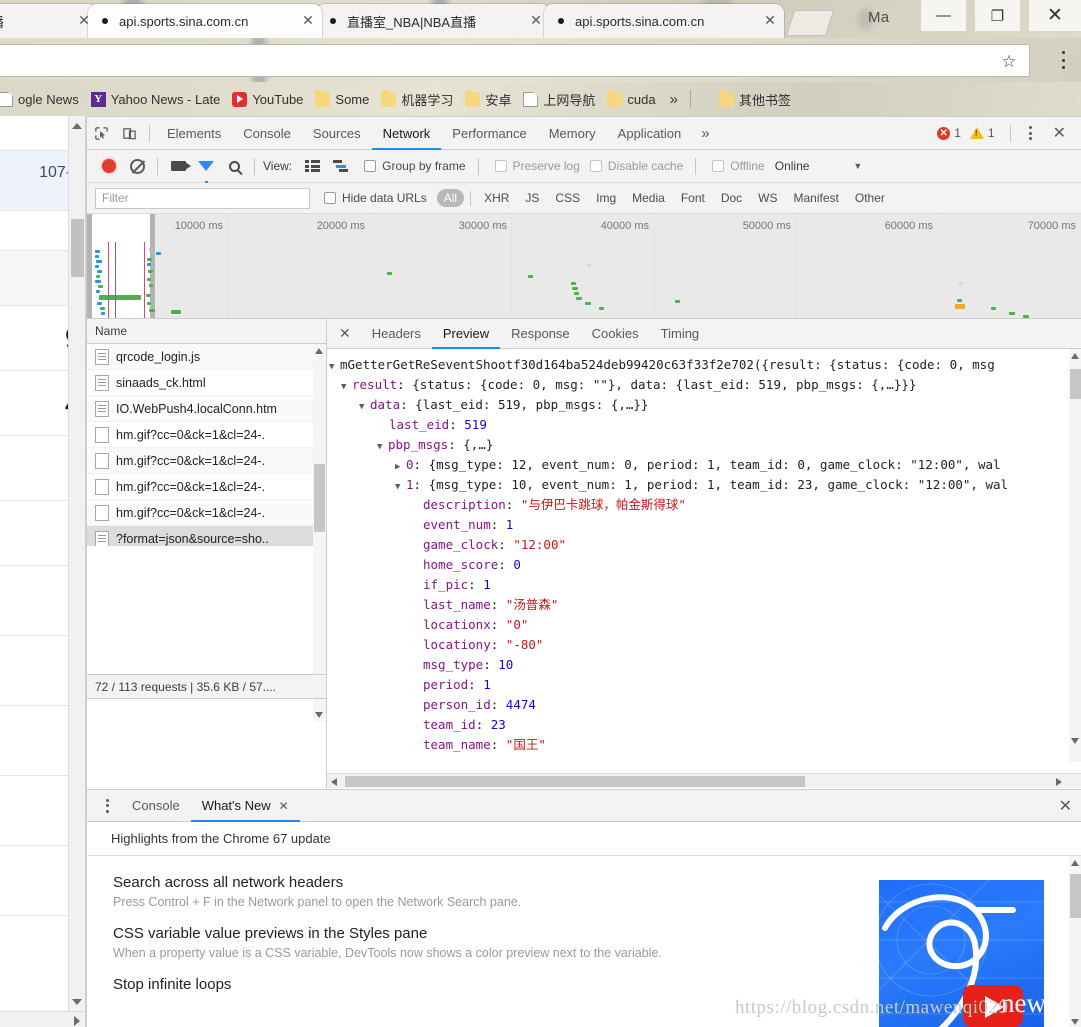  What do you see at coordinates (1055, 15) in the screenshot?
I see `close-window-button: ✕` at bounding box center [1055, 15].